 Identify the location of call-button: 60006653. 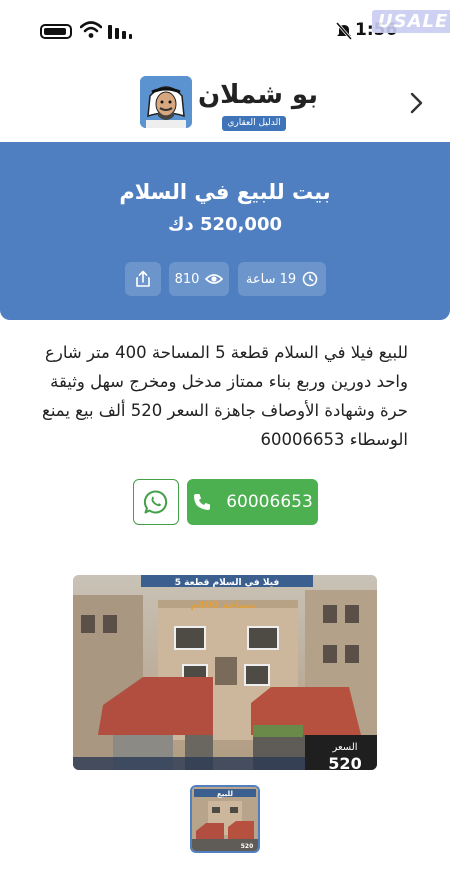
(252, 502).